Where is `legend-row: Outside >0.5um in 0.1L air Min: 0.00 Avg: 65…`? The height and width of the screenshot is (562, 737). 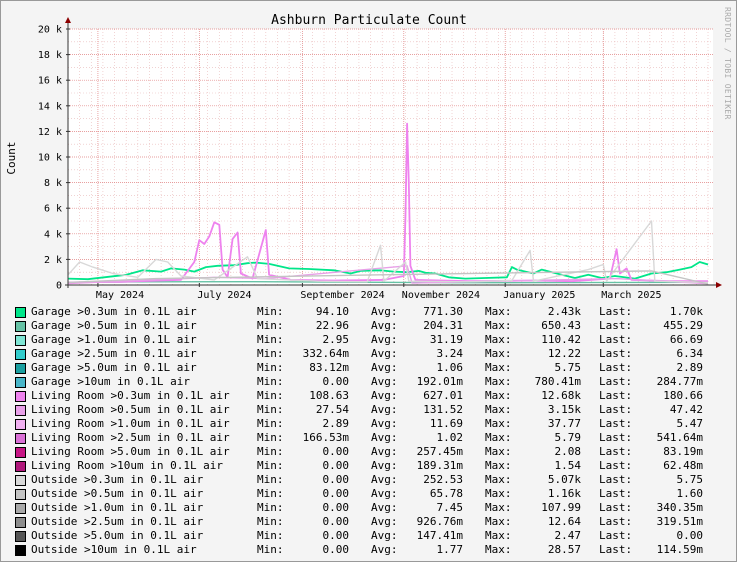
legend-row: Outside >0.5um in 0.1L air Min: 0.00 Avg: 65… is located at coordinates (373, 494).